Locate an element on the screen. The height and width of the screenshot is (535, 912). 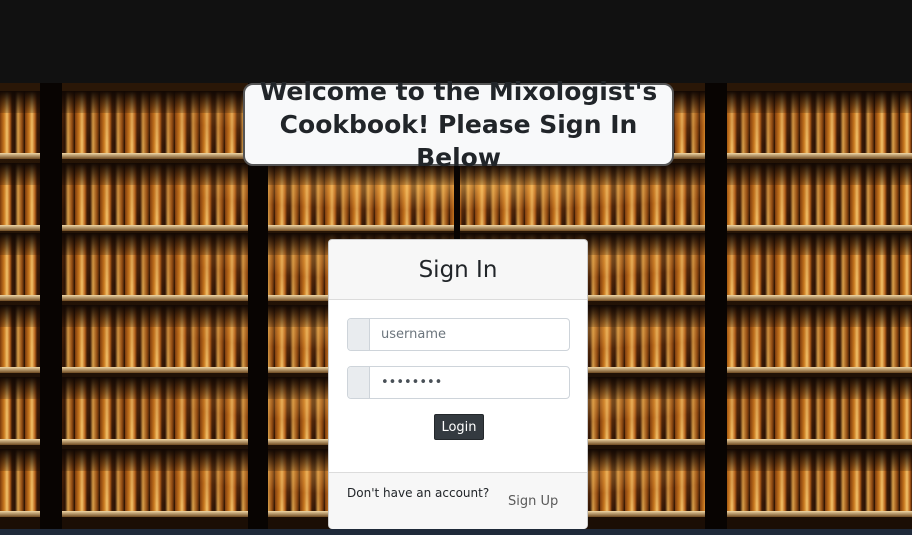
username-field is located at coordinates (458, 334).